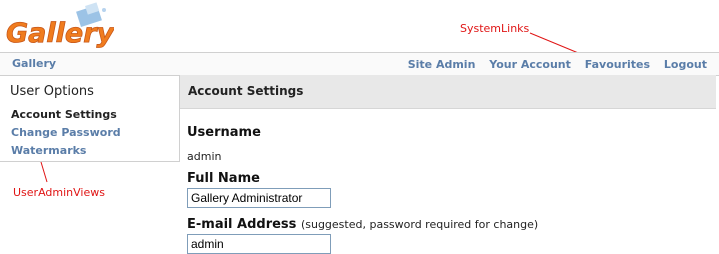 The width and height of the screenshot is (719, 254). I want to click on sidebar-item-watermarks: Watermarks, so click(48, 150).